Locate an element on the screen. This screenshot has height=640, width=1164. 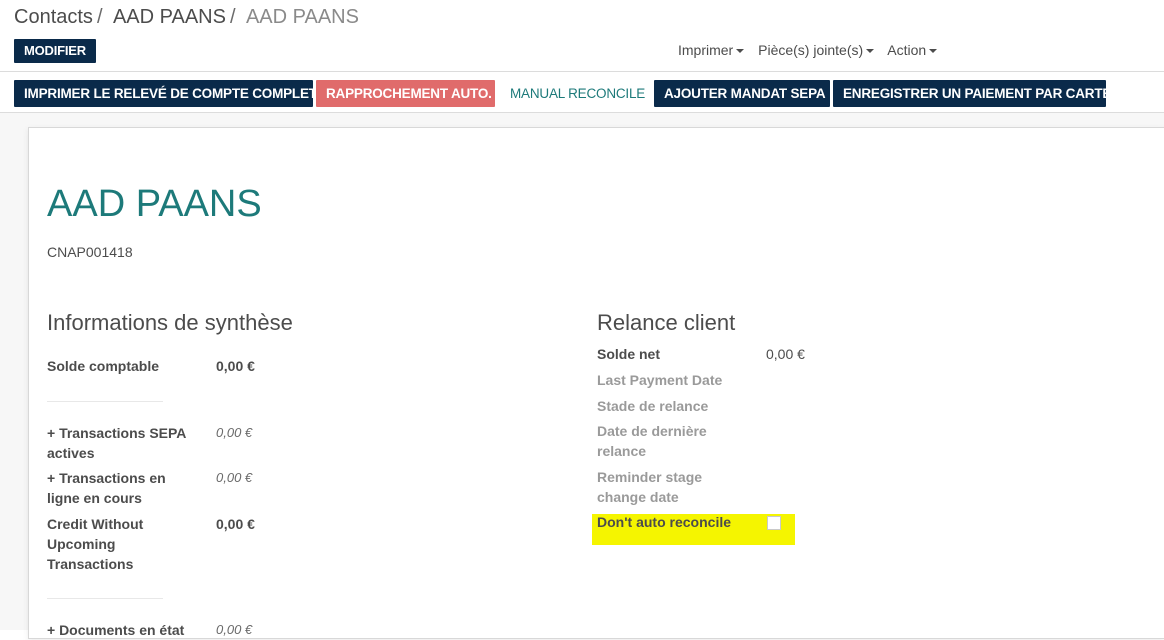
add-sepa-mandate-button: AJOUTER MANDAT SEPA is located at coordinates (742, 93).